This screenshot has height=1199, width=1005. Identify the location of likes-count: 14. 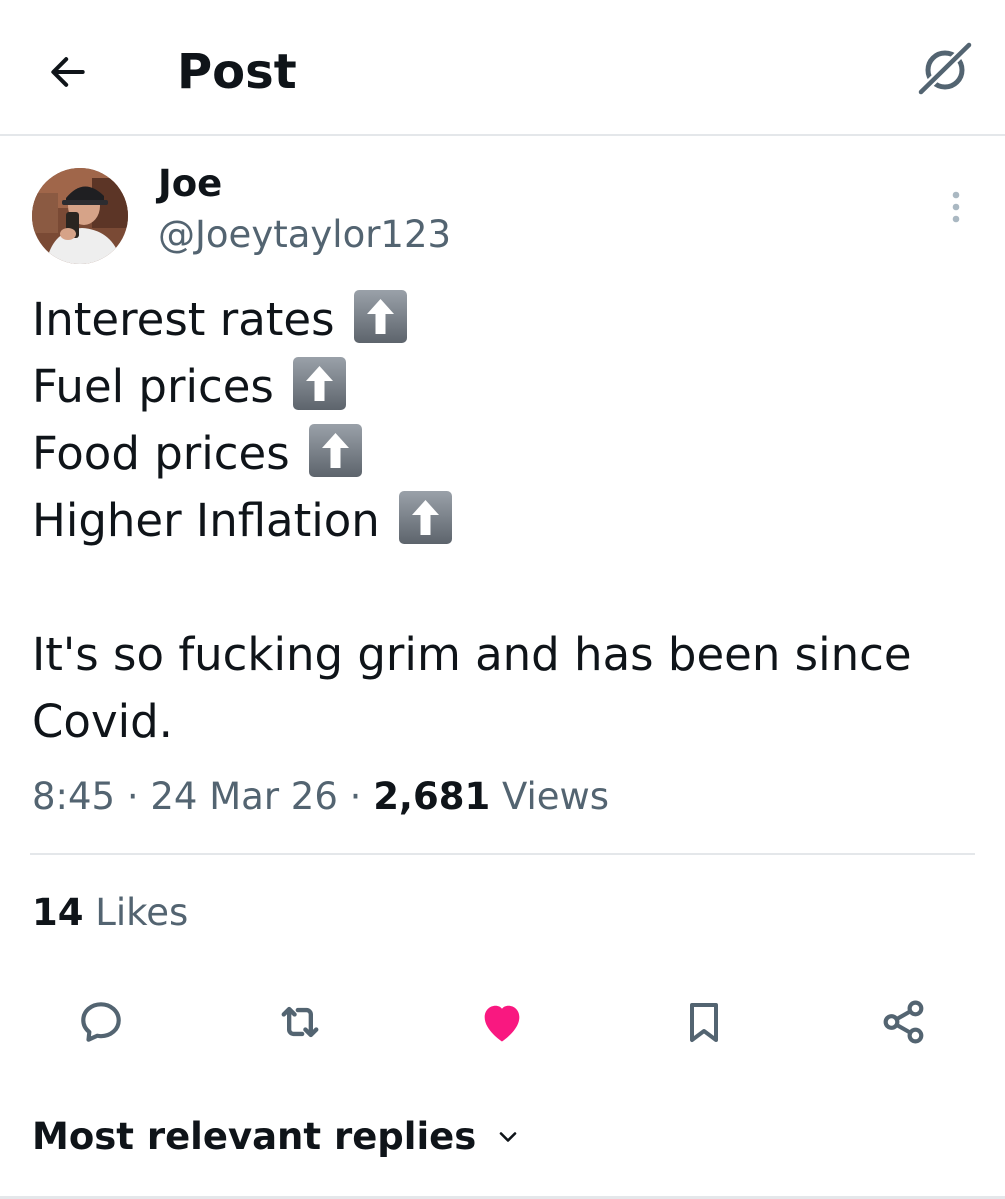
(58, 912).